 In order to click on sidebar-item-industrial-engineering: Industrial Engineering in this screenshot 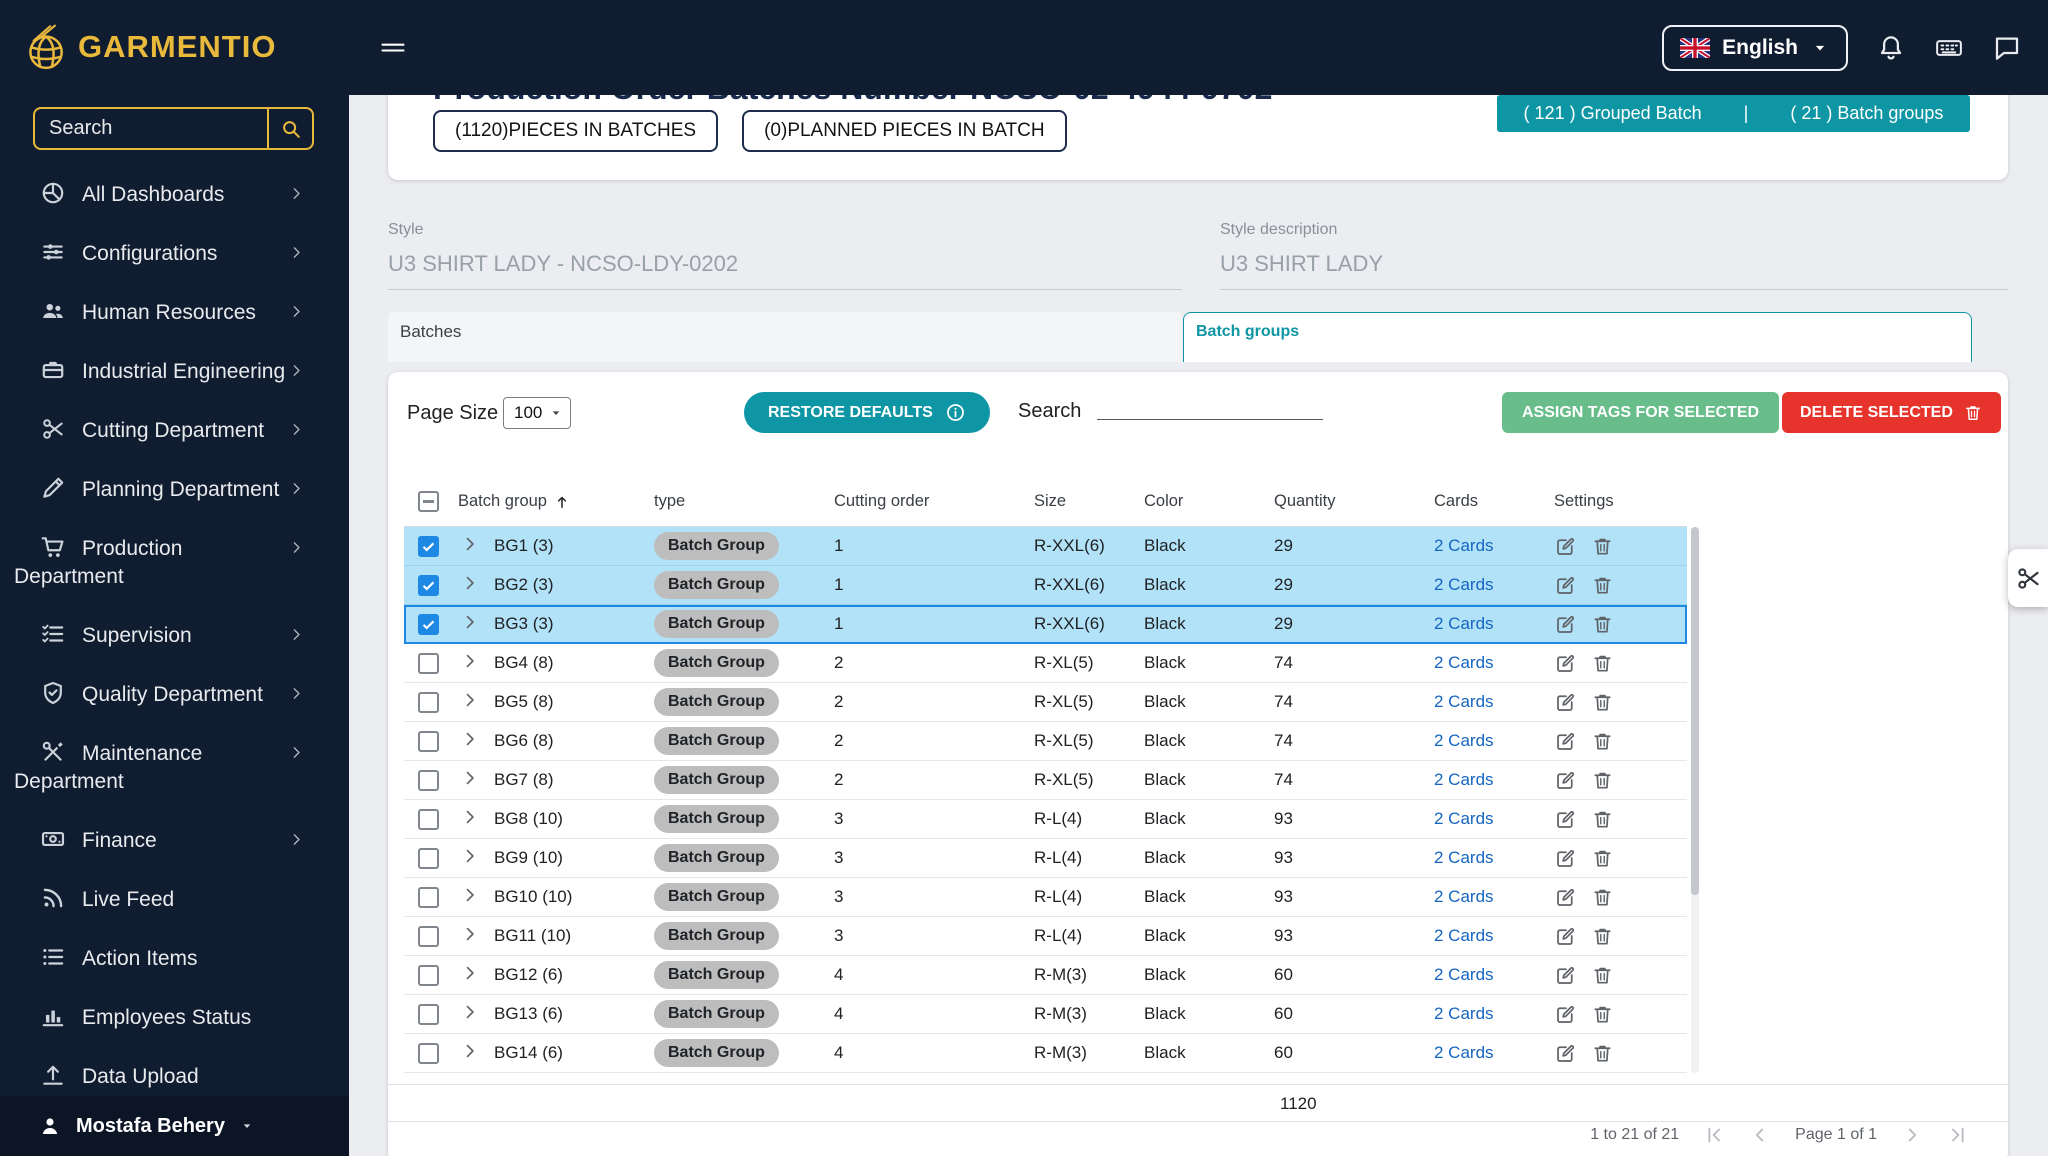, I will do `click(174, 371)`.